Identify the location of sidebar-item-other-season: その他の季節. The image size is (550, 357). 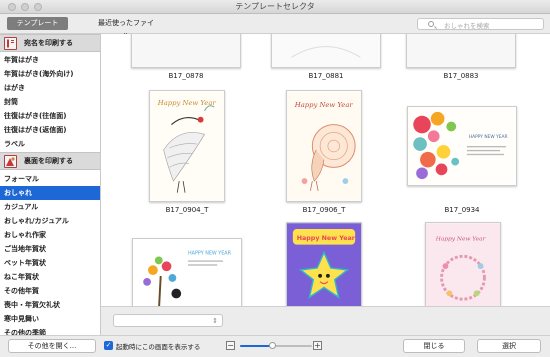
(50, 330).